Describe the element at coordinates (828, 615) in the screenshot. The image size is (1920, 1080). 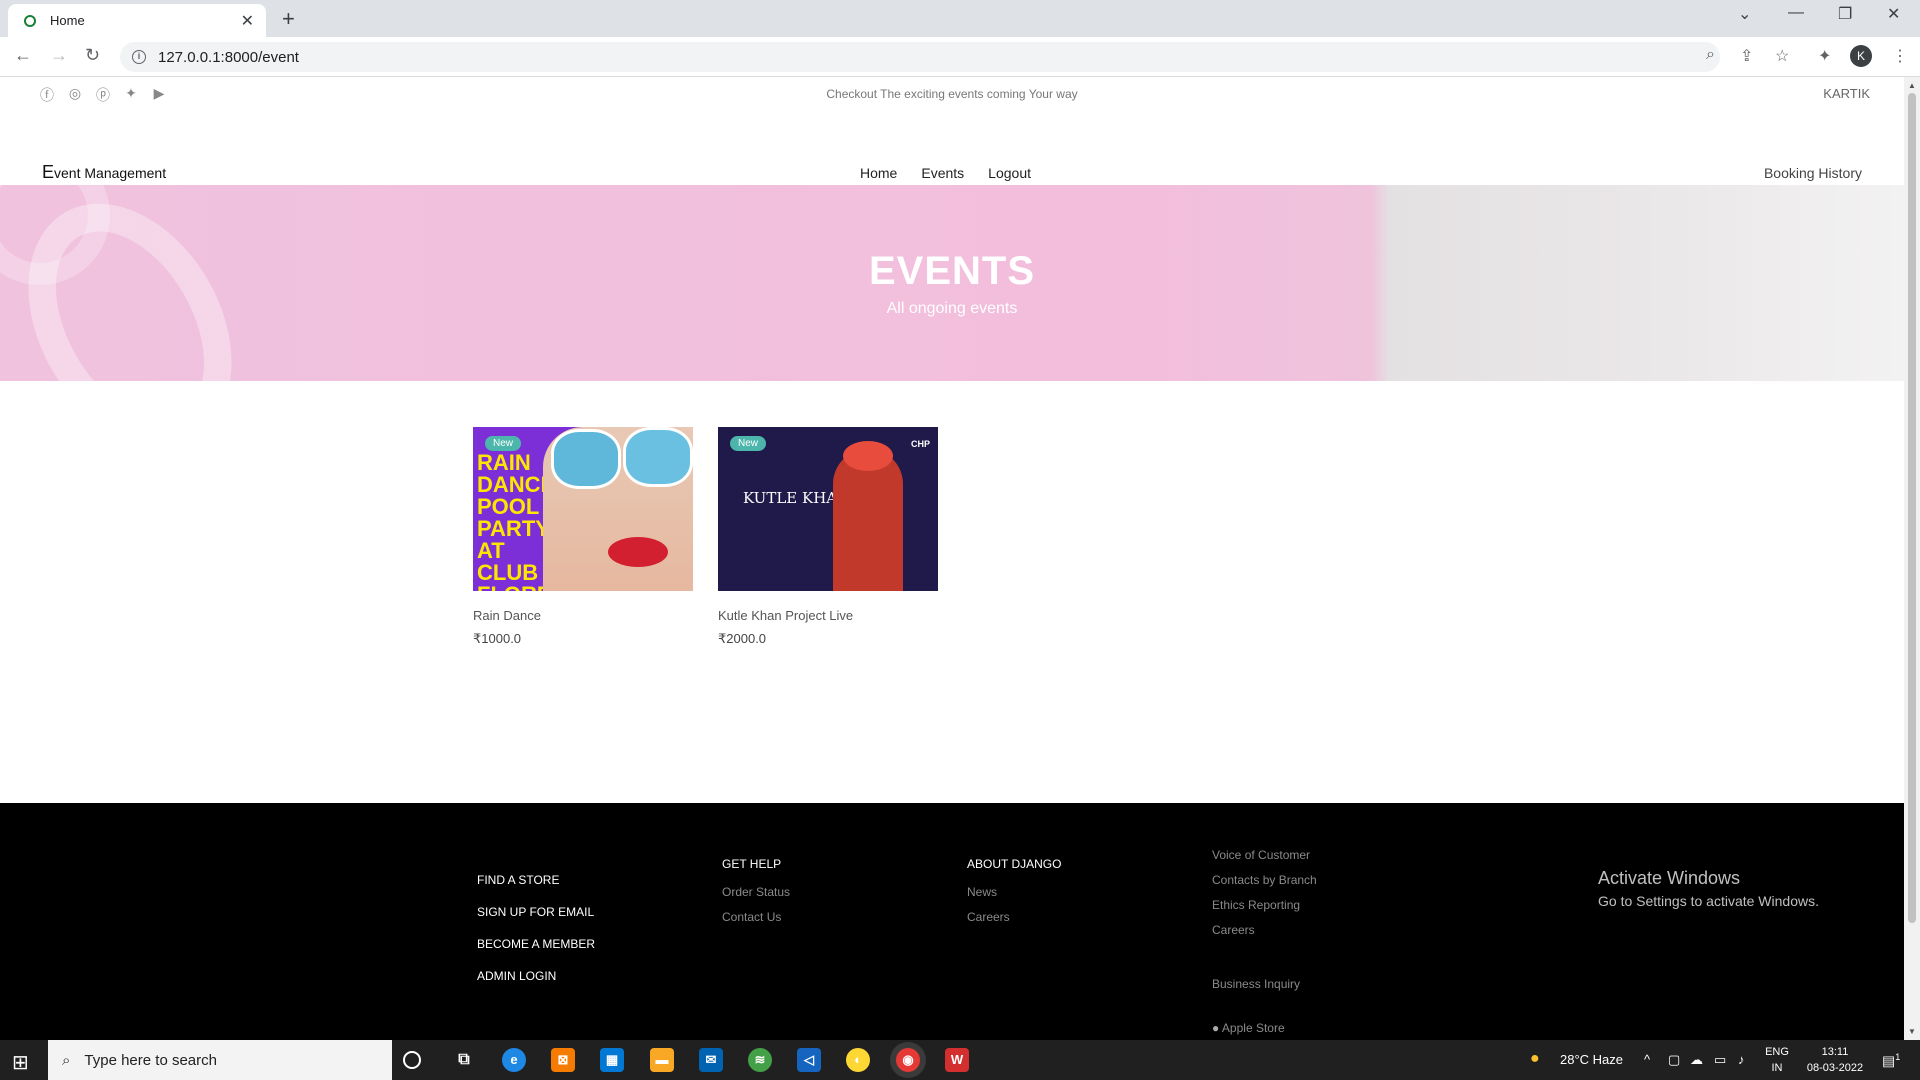
I see `event-name: Kutle Khan Project Live` at that location.